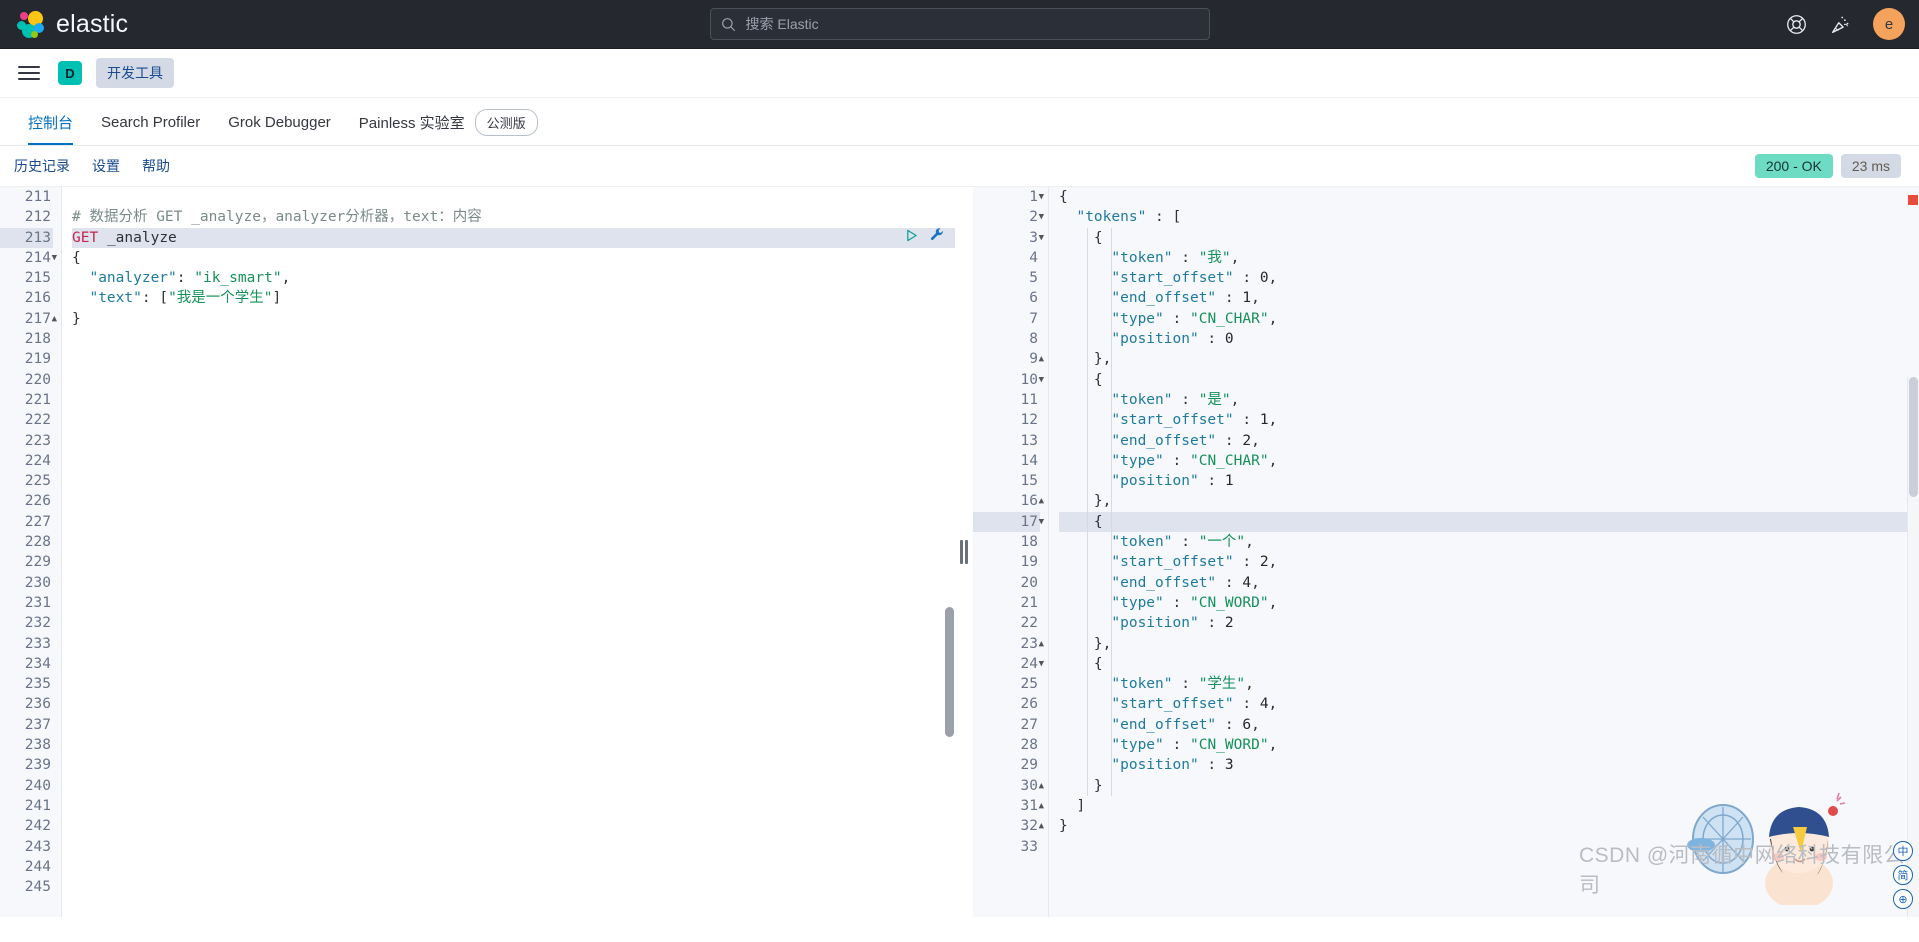 The height and width of the screenshot is (942, 1919). What do you see at coordinates (1840, 24) in the screenshot?
I see `party-popper-icon` at bounding box center [1840, 24].